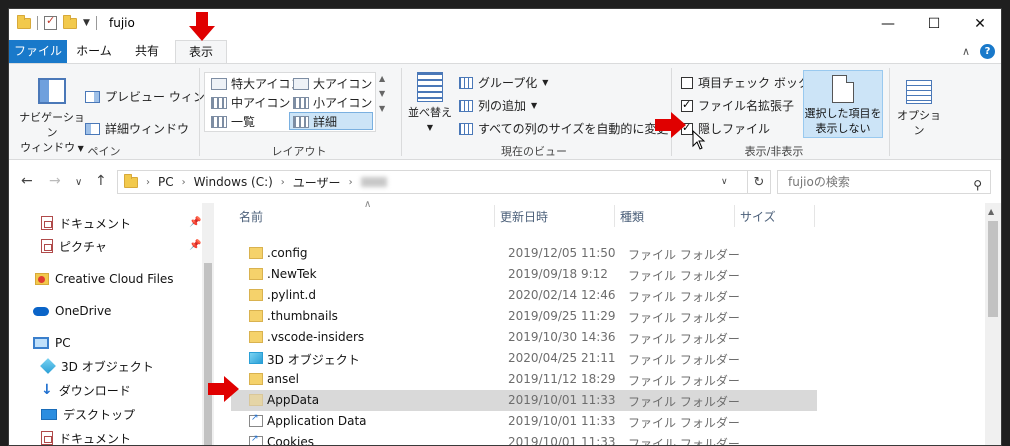 The width and height of the screenshot is (1010, 446). I want to click on nav-item-documents-pc: ドキュメント, so click(86, 436).